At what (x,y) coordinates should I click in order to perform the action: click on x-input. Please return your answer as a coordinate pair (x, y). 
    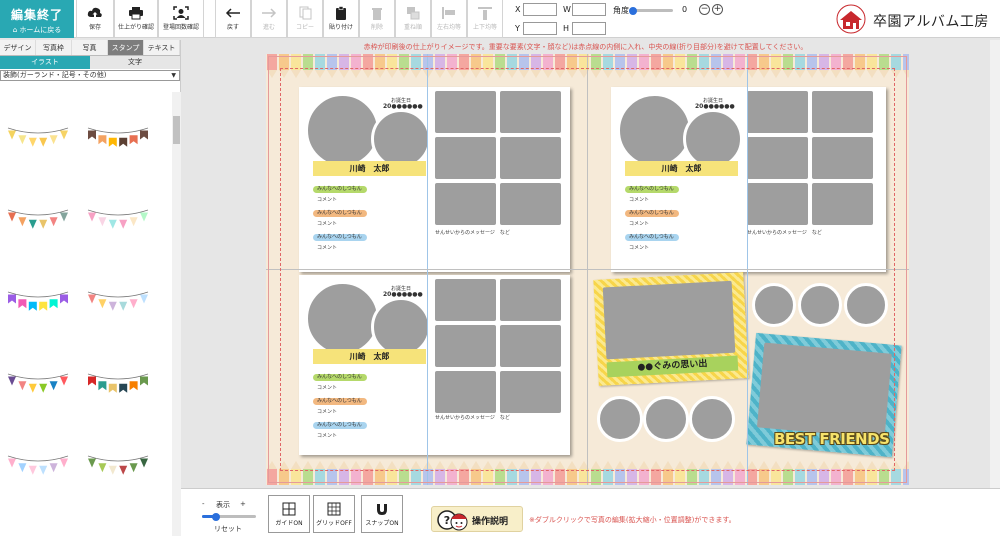
    Looking at the image, I should click on (540, 9).